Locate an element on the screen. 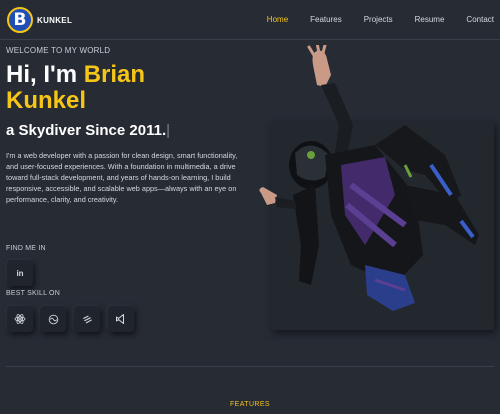 This screenshot has height=414, width=500. skill-react is located at coordinates (20, 319).